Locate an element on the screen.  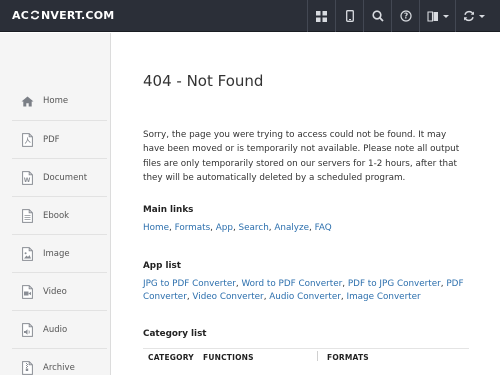
language-dropdown is located at coordinates (437, 16).